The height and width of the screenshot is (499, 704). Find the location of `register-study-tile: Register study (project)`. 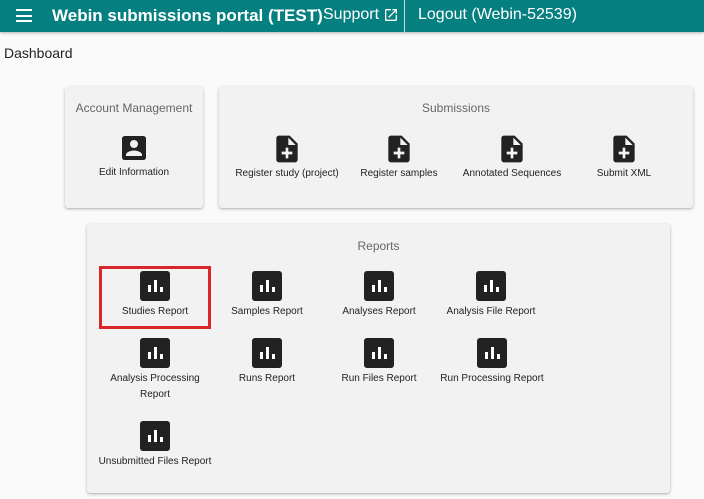

register-study-tile: Register study (project) is located at coordinates (287, 156).